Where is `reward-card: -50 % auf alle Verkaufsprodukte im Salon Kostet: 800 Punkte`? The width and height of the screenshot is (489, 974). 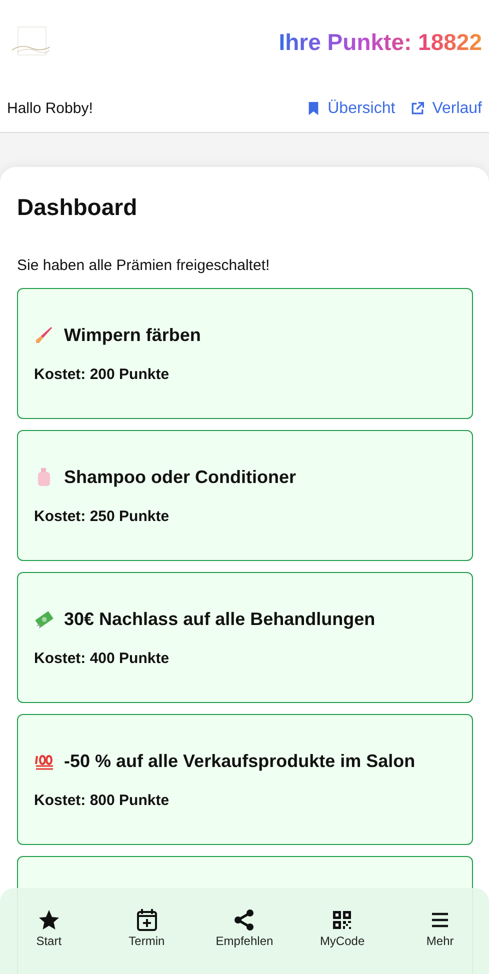
reward-card: -50 % auf alle Verkaufsprodukte im Salon Kostet: 800 Punkte is located at coordinates (245, 779).